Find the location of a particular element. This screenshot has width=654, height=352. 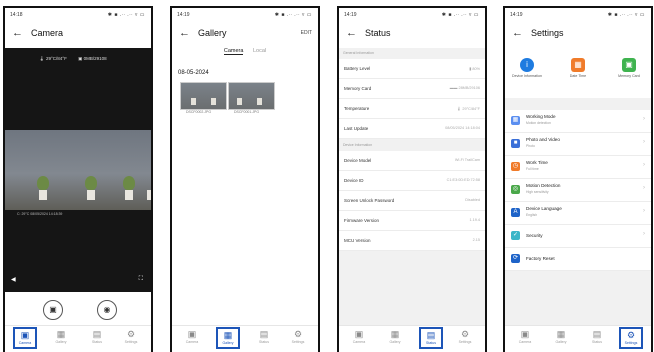

quick-memory-card: ▣ Memory Card is located at coordinates (629, 66).